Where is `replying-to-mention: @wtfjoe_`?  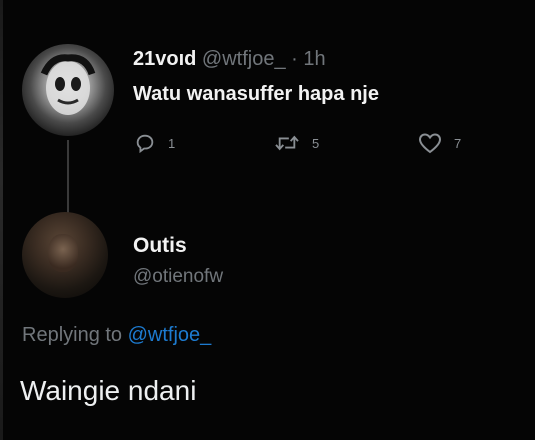
replying-to-mention: @wtfjoe_ is located at coordinates (170, 335).